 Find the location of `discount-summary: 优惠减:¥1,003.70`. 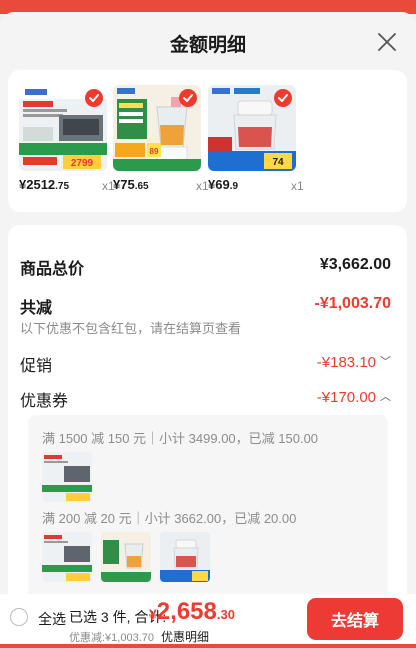

discount-summary: 优惠减:¥1,003.70 is located at coordinates (111, 638).